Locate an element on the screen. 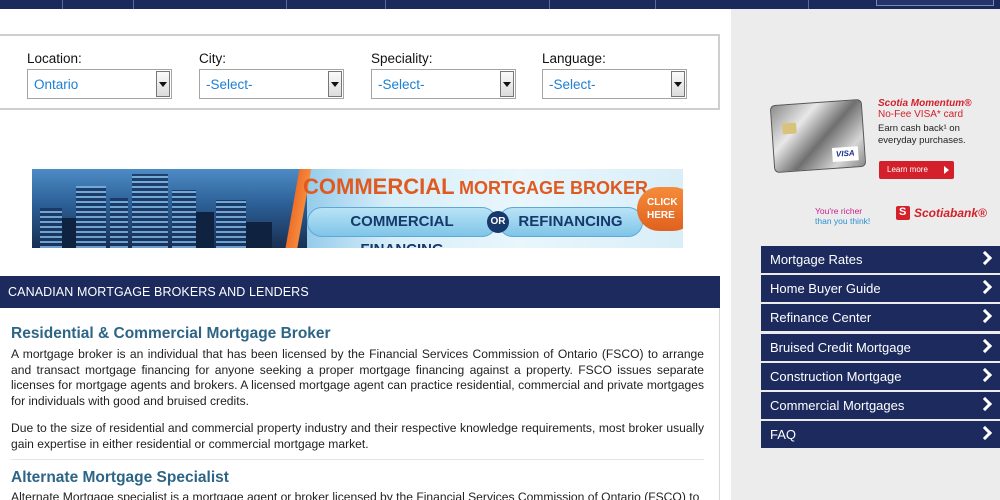  city-filter: City: -Select- is located at coordinates (271, 74).